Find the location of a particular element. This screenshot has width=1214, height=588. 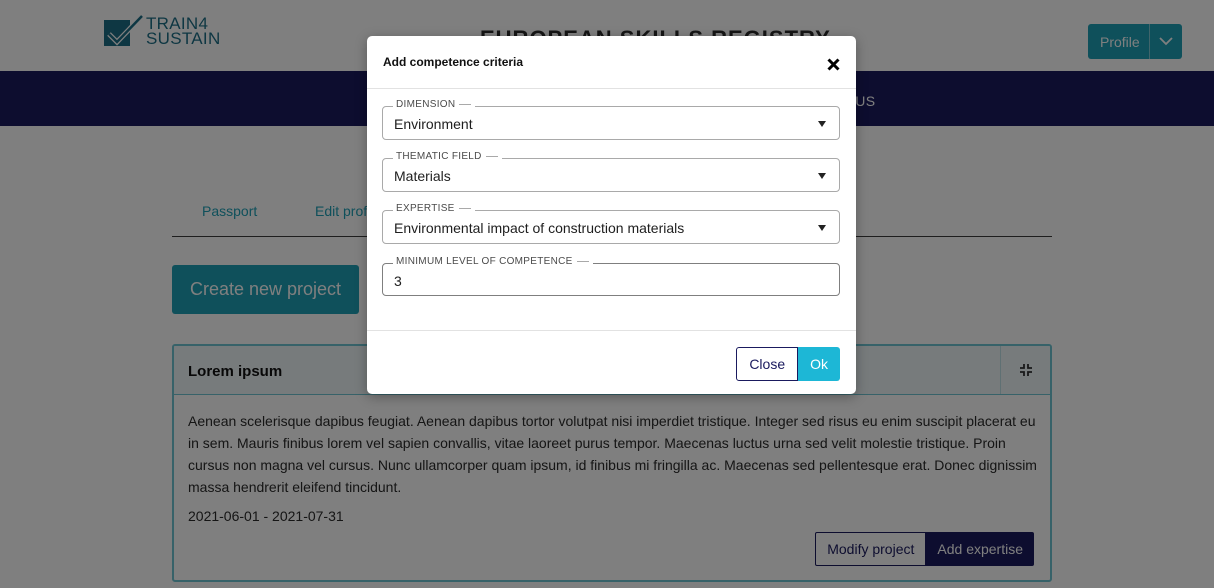

close-button: Close is located at coordinates (767, 364).